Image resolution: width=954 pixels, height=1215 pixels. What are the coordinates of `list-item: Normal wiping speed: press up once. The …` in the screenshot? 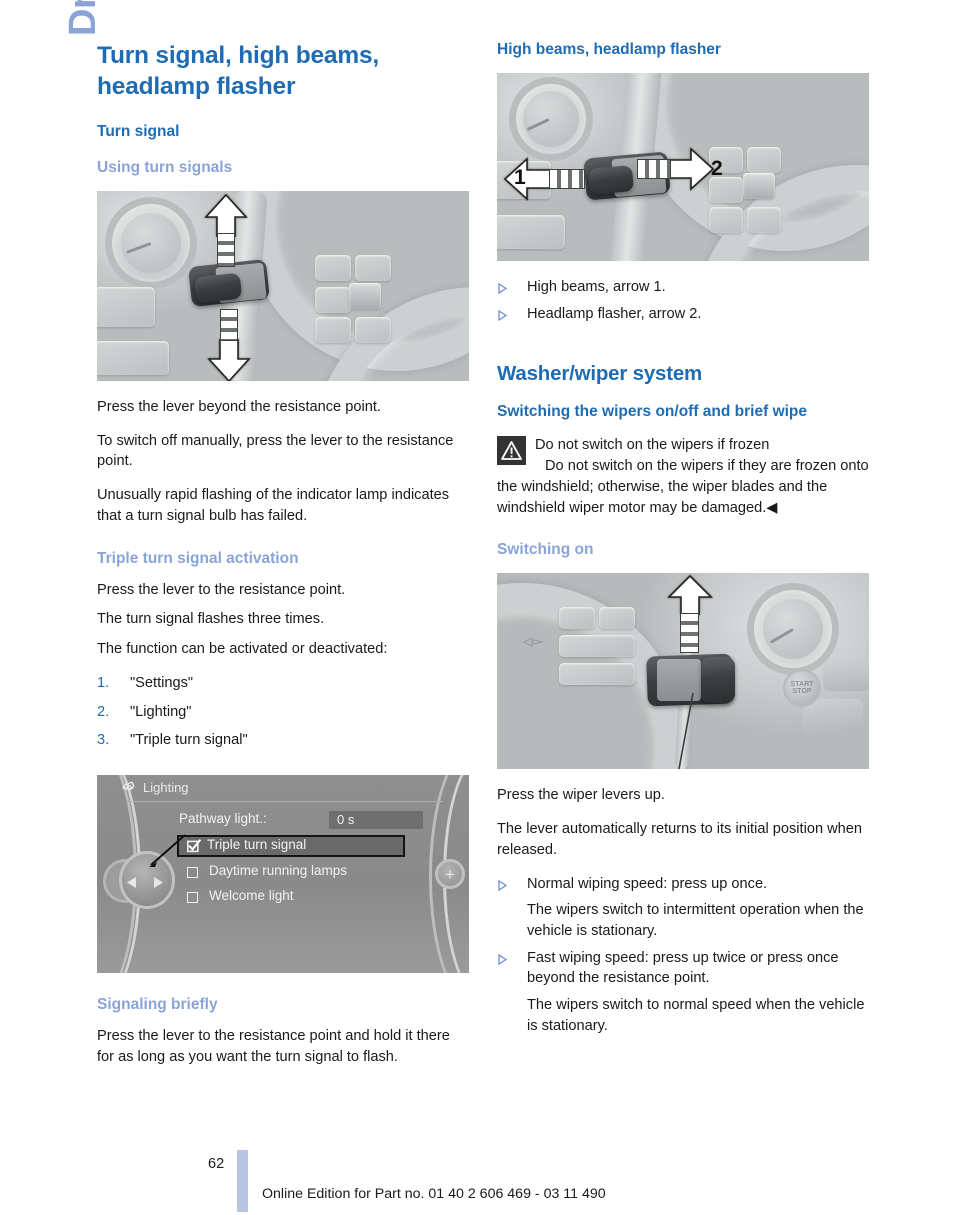 It's located at (683, 908).